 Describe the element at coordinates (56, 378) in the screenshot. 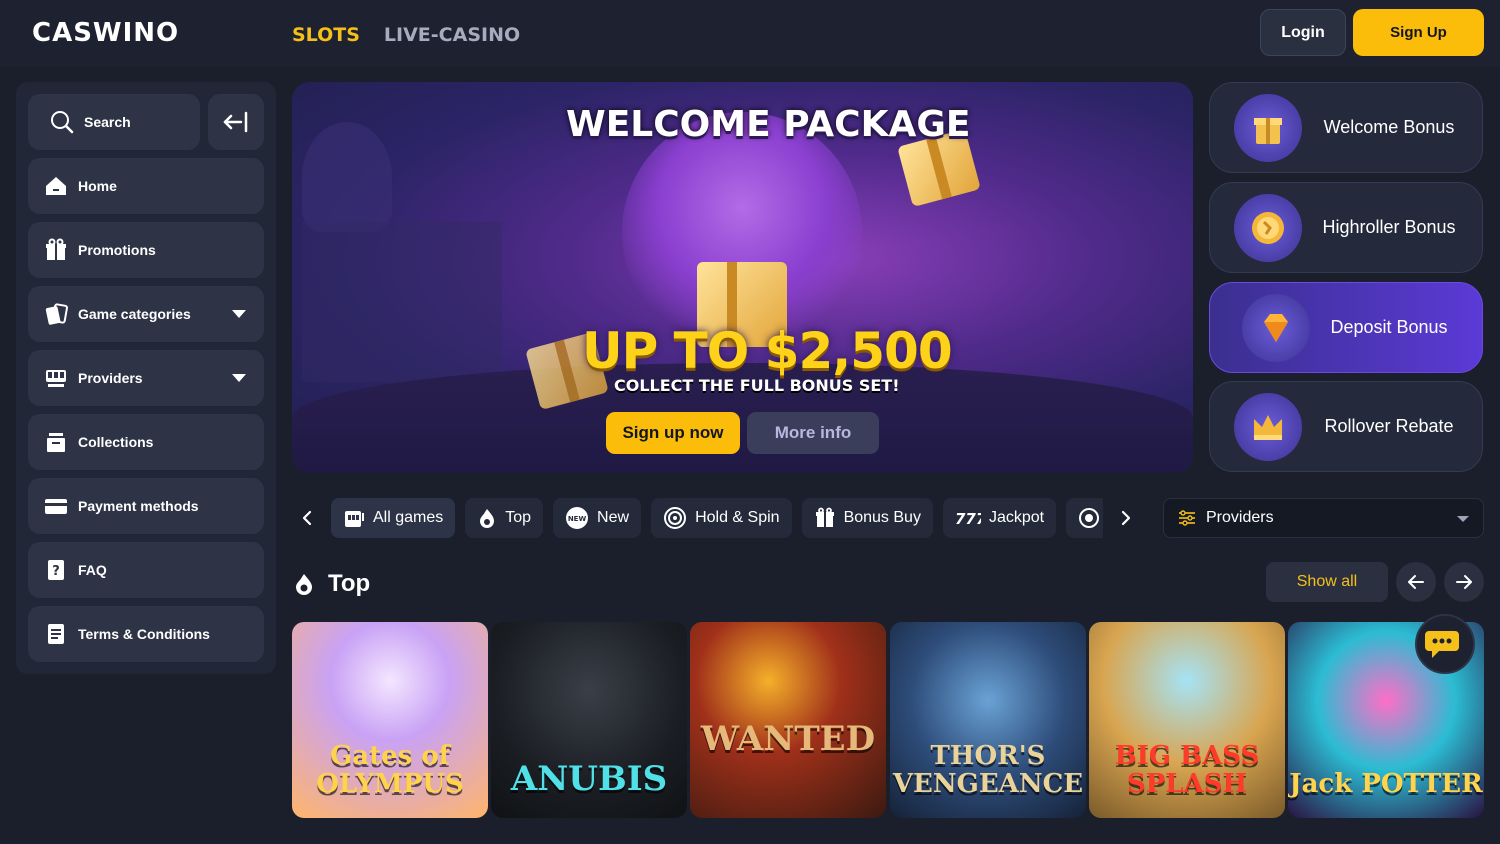

I see `slot-machine-icon` at that location.